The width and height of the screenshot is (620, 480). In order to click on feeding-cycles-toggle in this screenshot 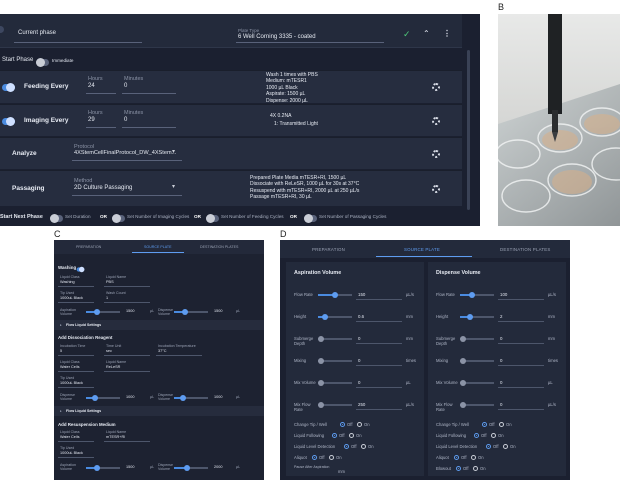, I will do `click(212, 218)`.